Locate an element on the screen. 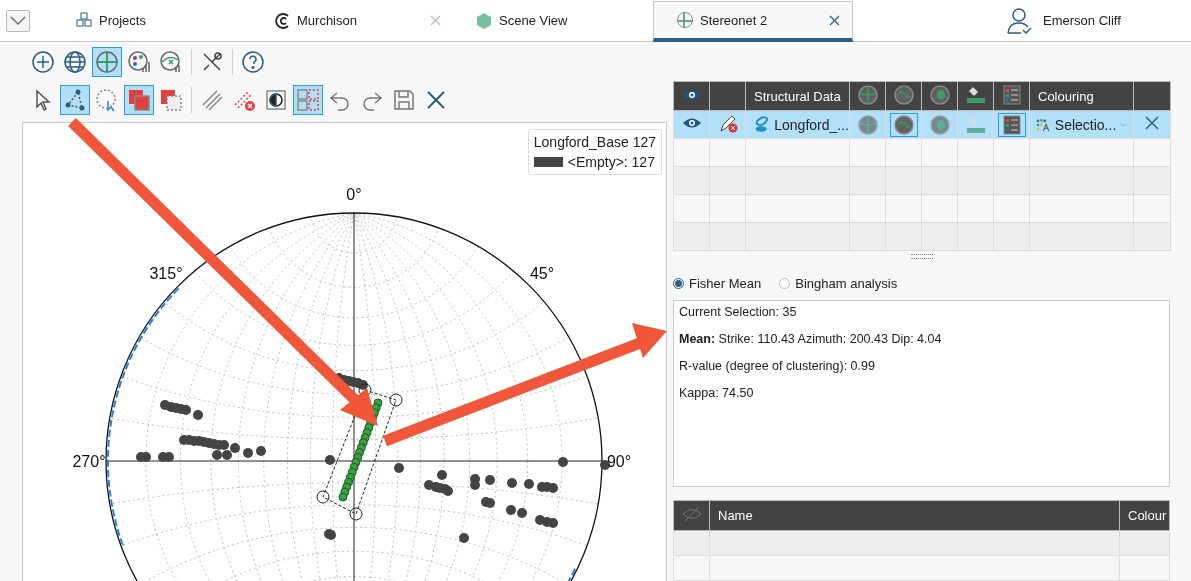  hexagon-icon is located at coordinates (484, 20).